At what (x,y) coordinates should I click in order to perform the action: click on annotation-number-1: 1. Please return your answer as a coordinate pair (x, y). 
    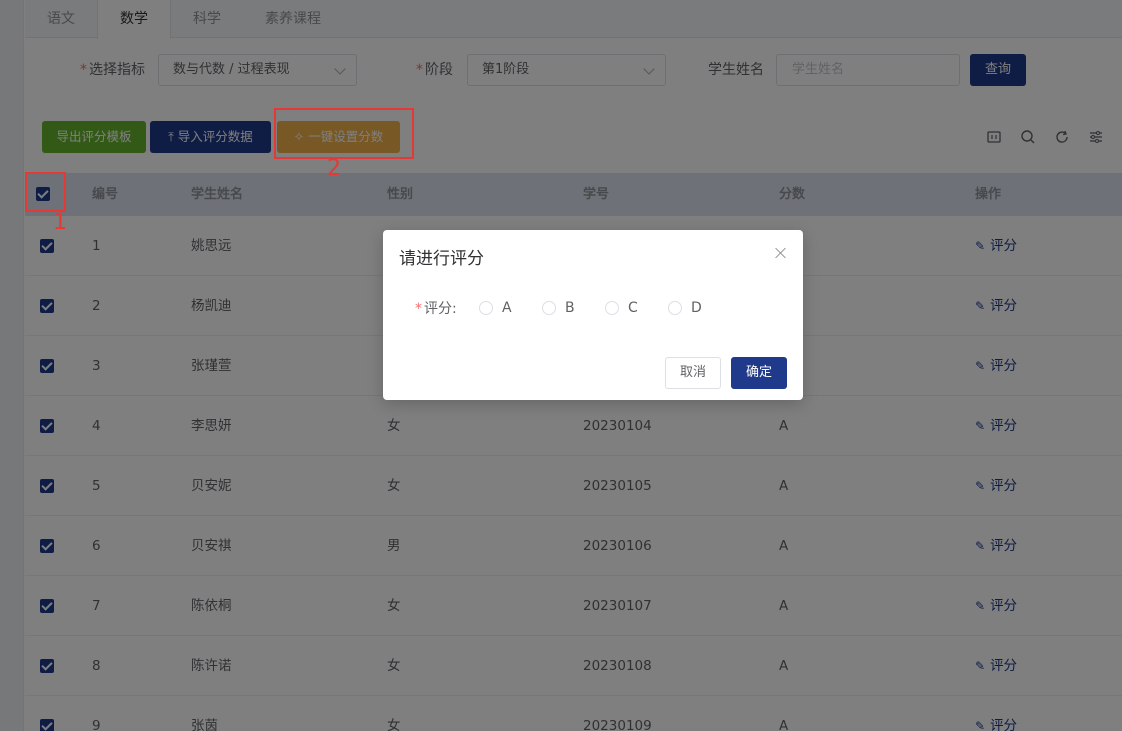
    Looking at the image, I should click on (60, 222).